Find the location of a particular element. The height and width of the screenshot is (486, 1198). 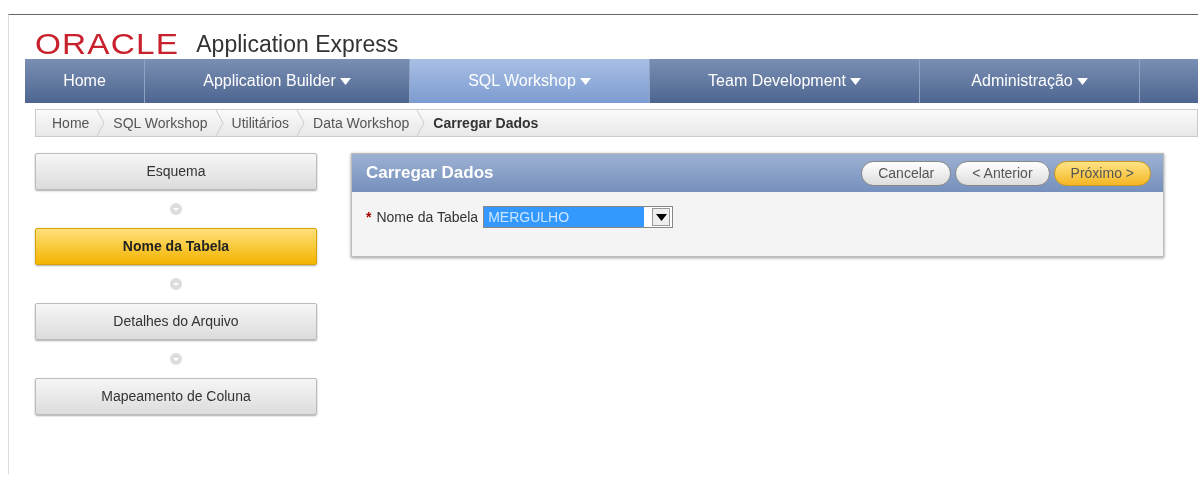

region-title: Carregar Dados is located at coordinates (430, 173).